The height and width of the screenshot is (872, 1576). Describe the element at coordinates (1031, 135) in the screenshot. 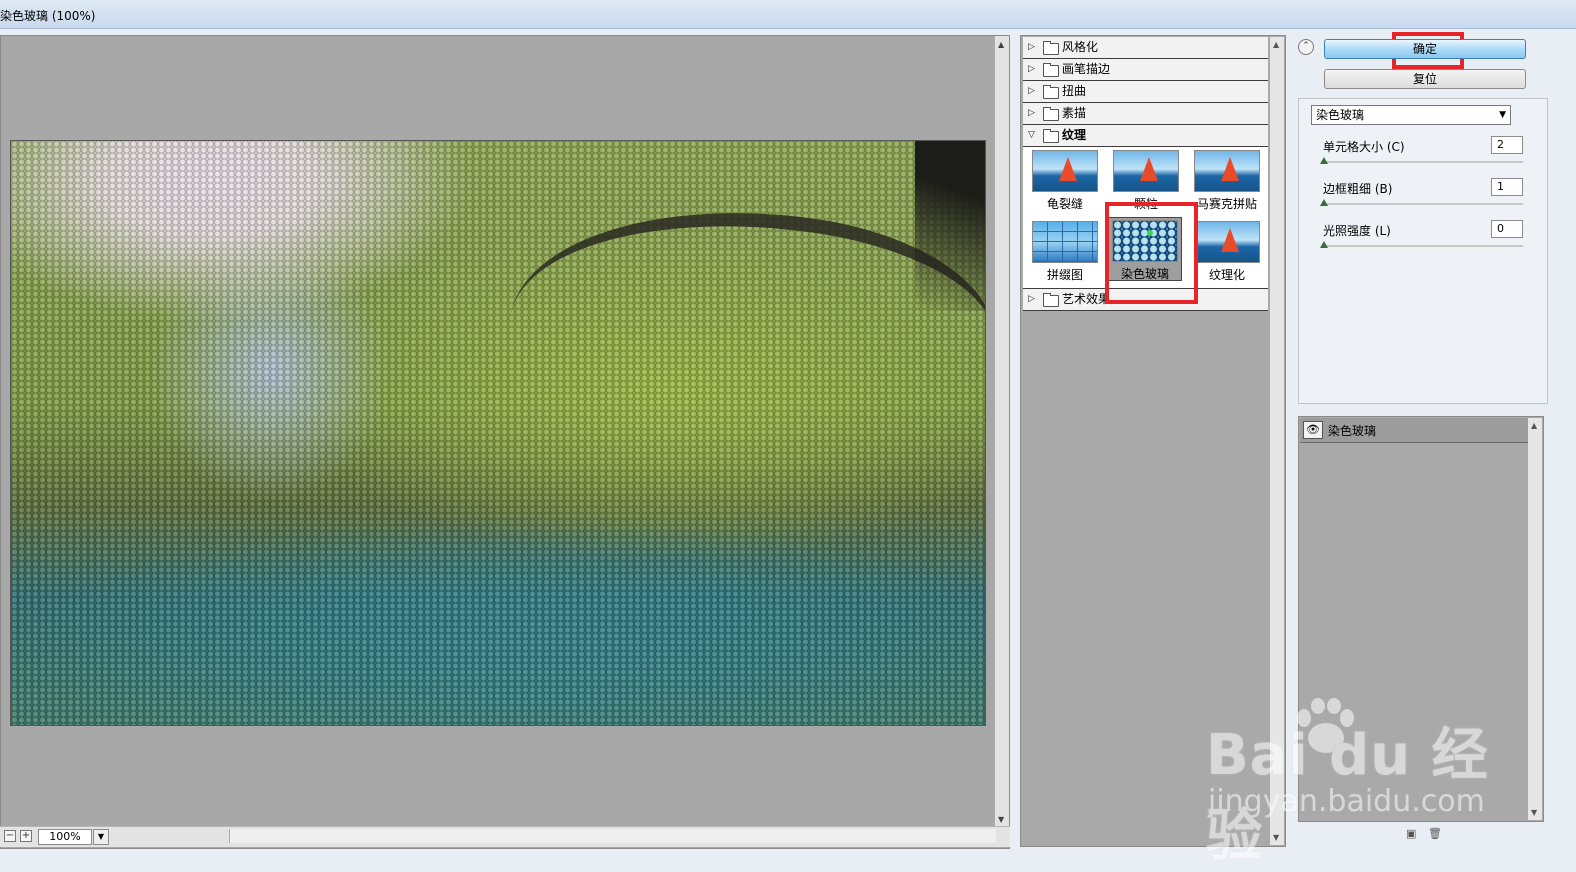

I see `collapse-arrow-icon: ▽` at that location.